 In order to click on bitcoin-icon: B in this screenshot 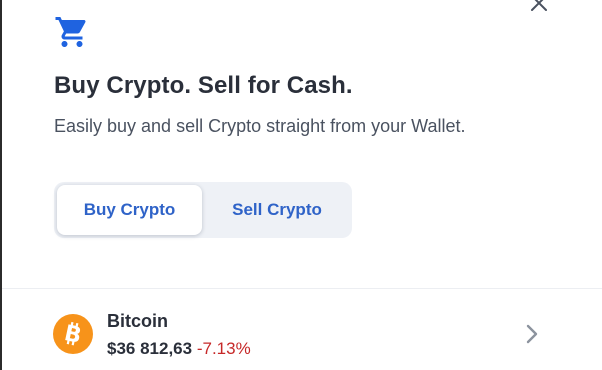, I will do `click(73, 334)`.